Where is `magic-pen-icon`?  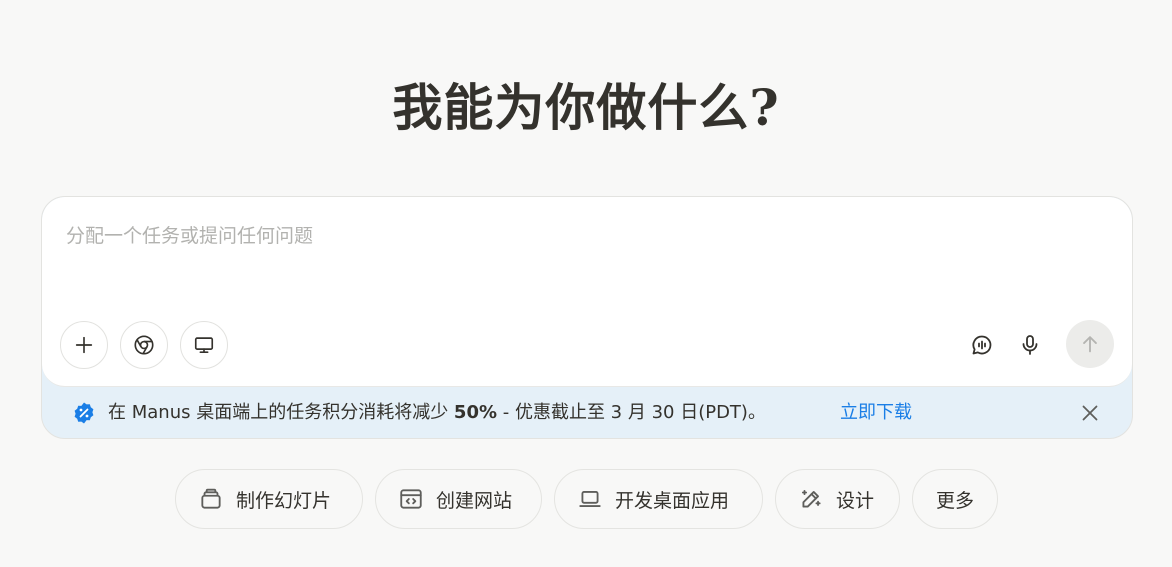 magic-pen-icon is located at coordinates (811, 498).